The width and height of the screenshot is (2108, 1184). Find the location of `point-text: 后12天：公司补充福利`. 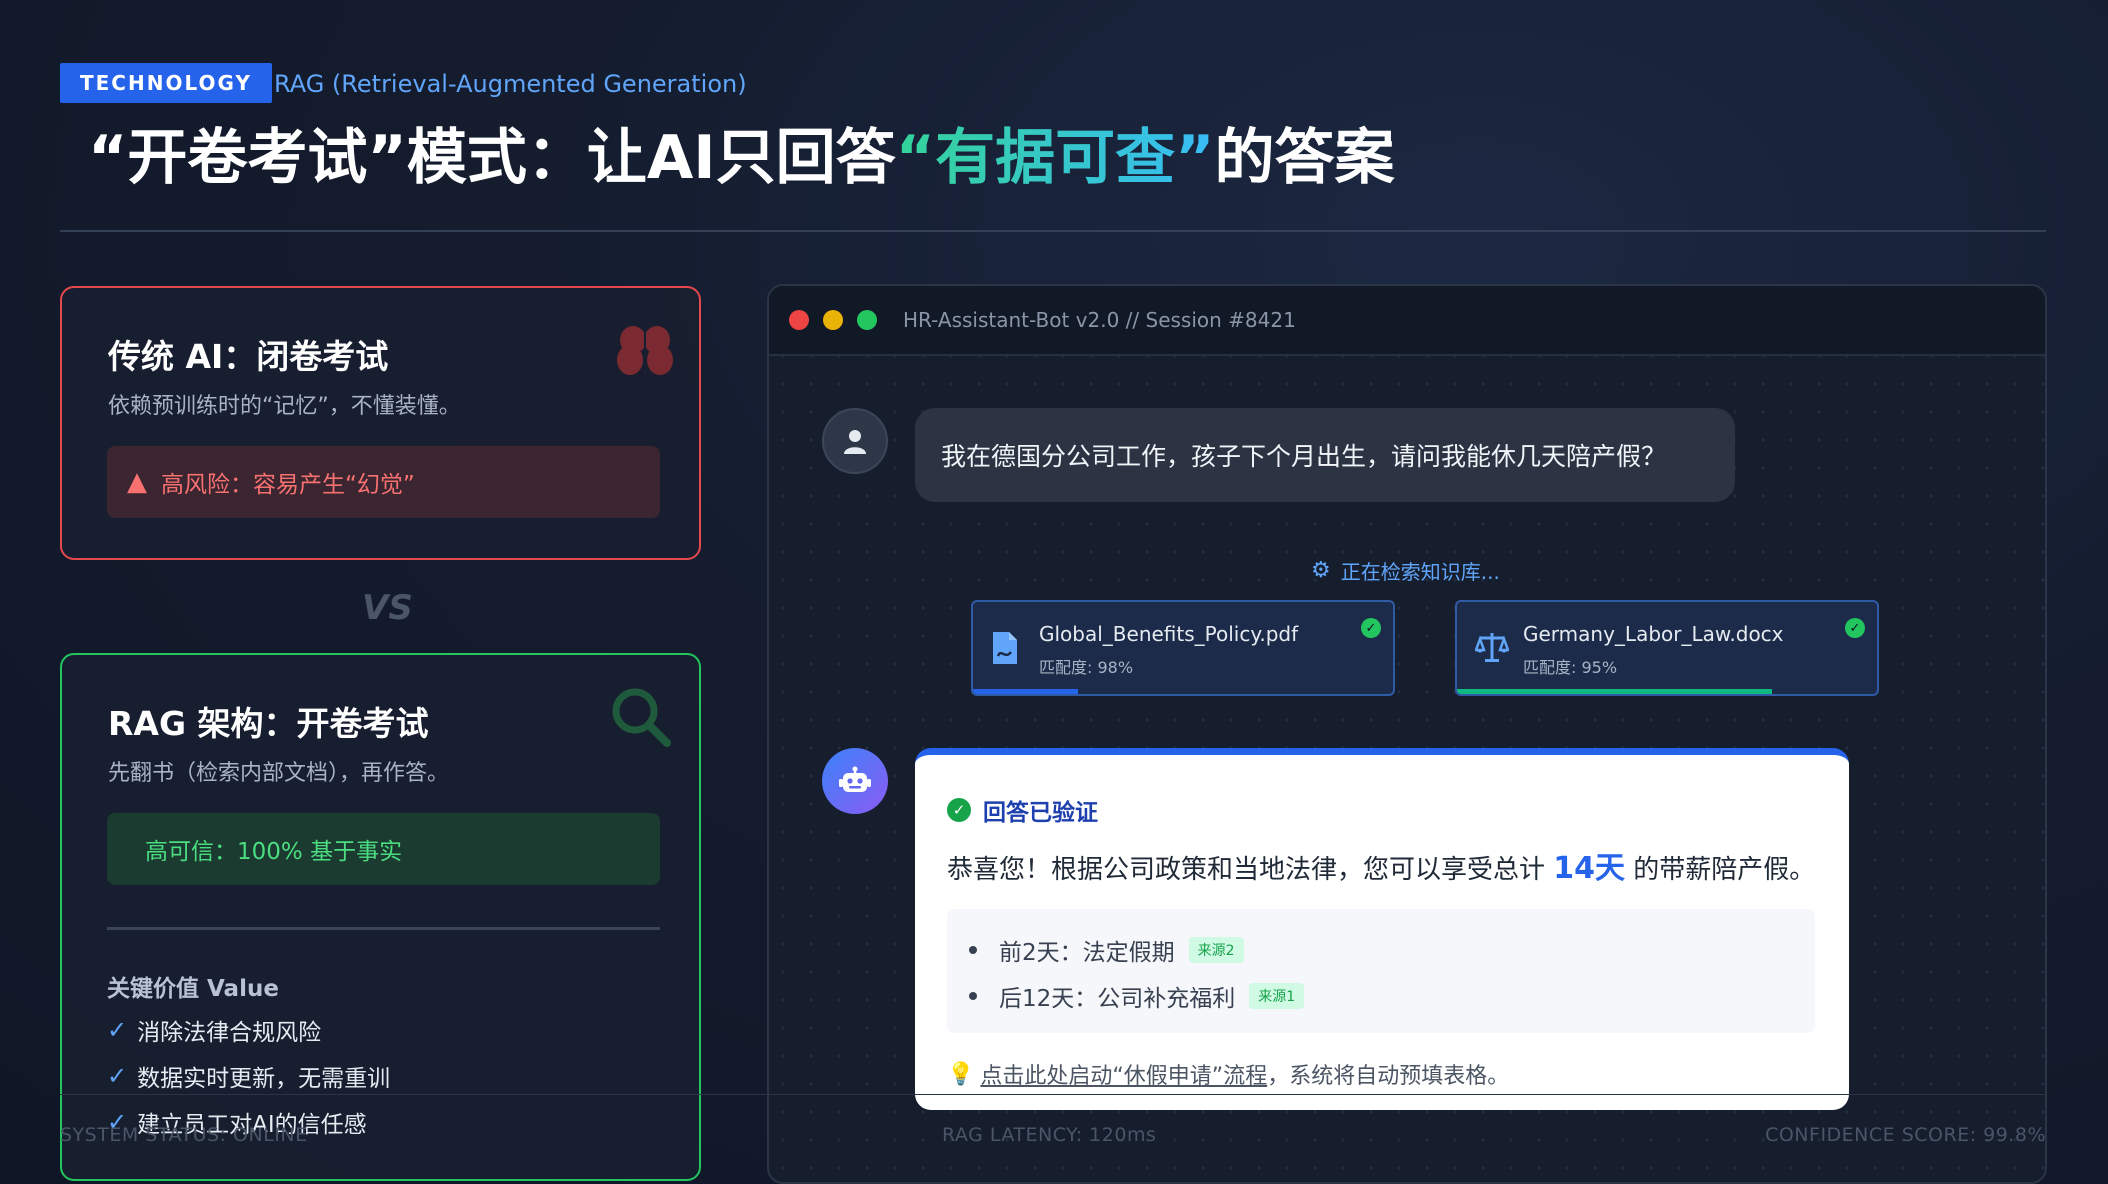

point-text: 后12天：公司补充福利 is located at coordinates (1117, 999).